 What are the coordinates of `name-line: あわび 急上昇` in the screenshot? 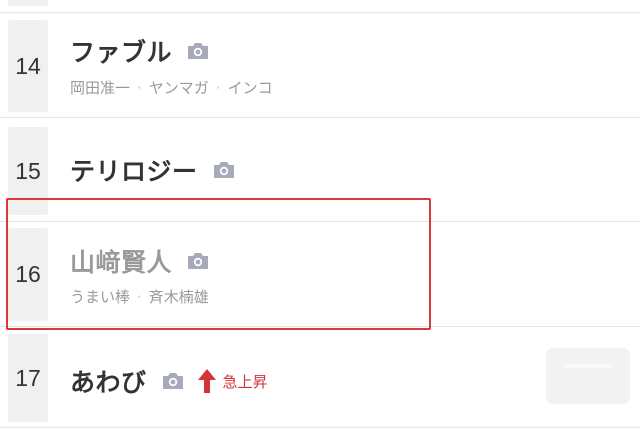 It's located at (169, 381).